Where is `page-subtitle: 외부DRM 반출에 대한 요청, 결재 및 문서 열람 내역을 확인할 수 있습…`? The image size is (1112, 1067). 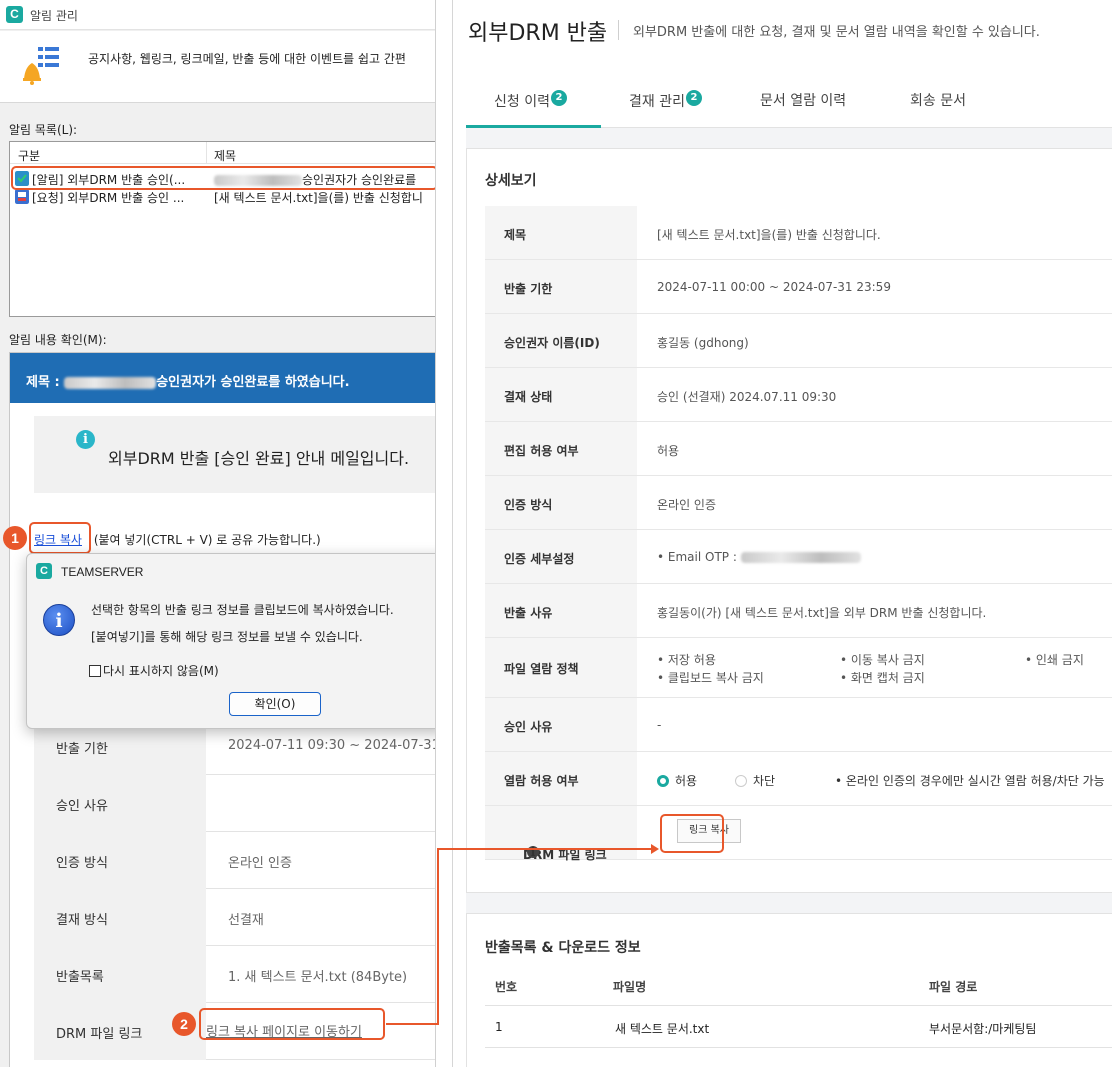 page-subtitle: 외부DRM 반출에 대한 요청, 결재 및 문서 열람 내역을 확인할 수 있습… is located at coordinates (836, 32).